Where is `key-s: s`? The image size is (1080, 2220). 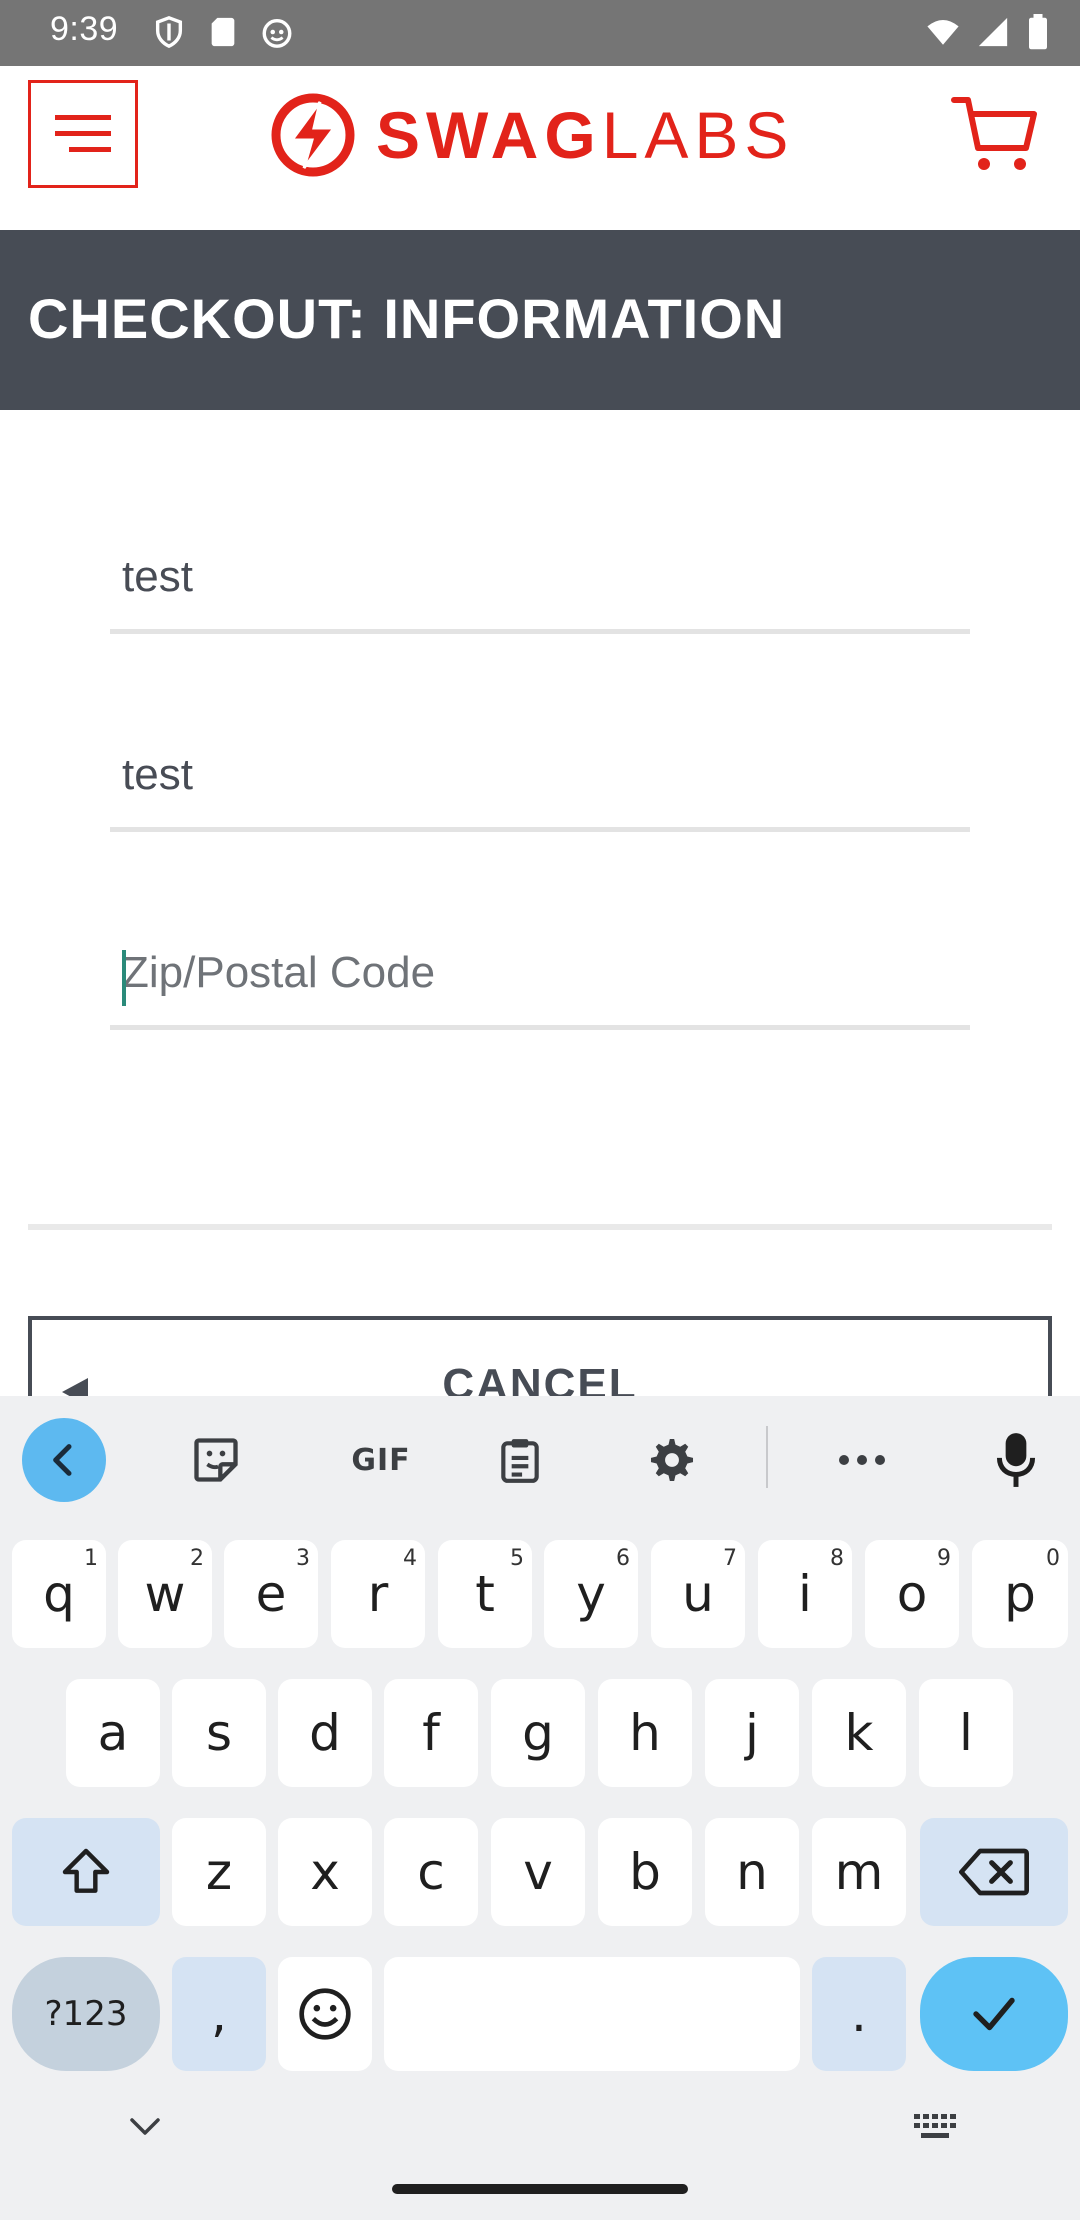 key-s: s is located at coordinates (219, 1733).